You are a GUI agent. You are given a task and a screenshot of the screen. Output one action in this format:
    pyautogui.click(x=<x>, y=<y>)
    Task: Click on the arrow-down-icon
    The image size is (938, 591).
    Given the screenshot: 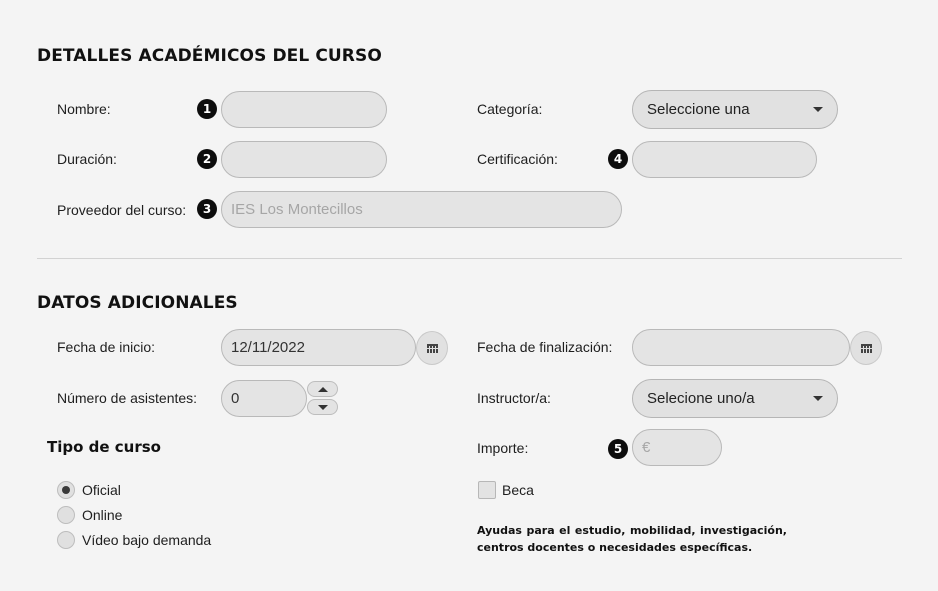 What is the action you would take?
    pyautogui.click(x=322, y=407)
    